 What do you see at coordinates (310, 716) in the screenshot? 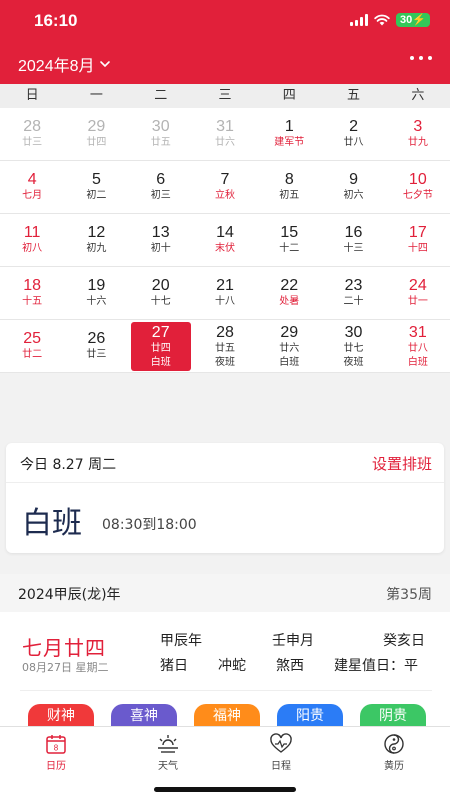
I see `god-badge: 阳贵` at bounding box center [310, 716].